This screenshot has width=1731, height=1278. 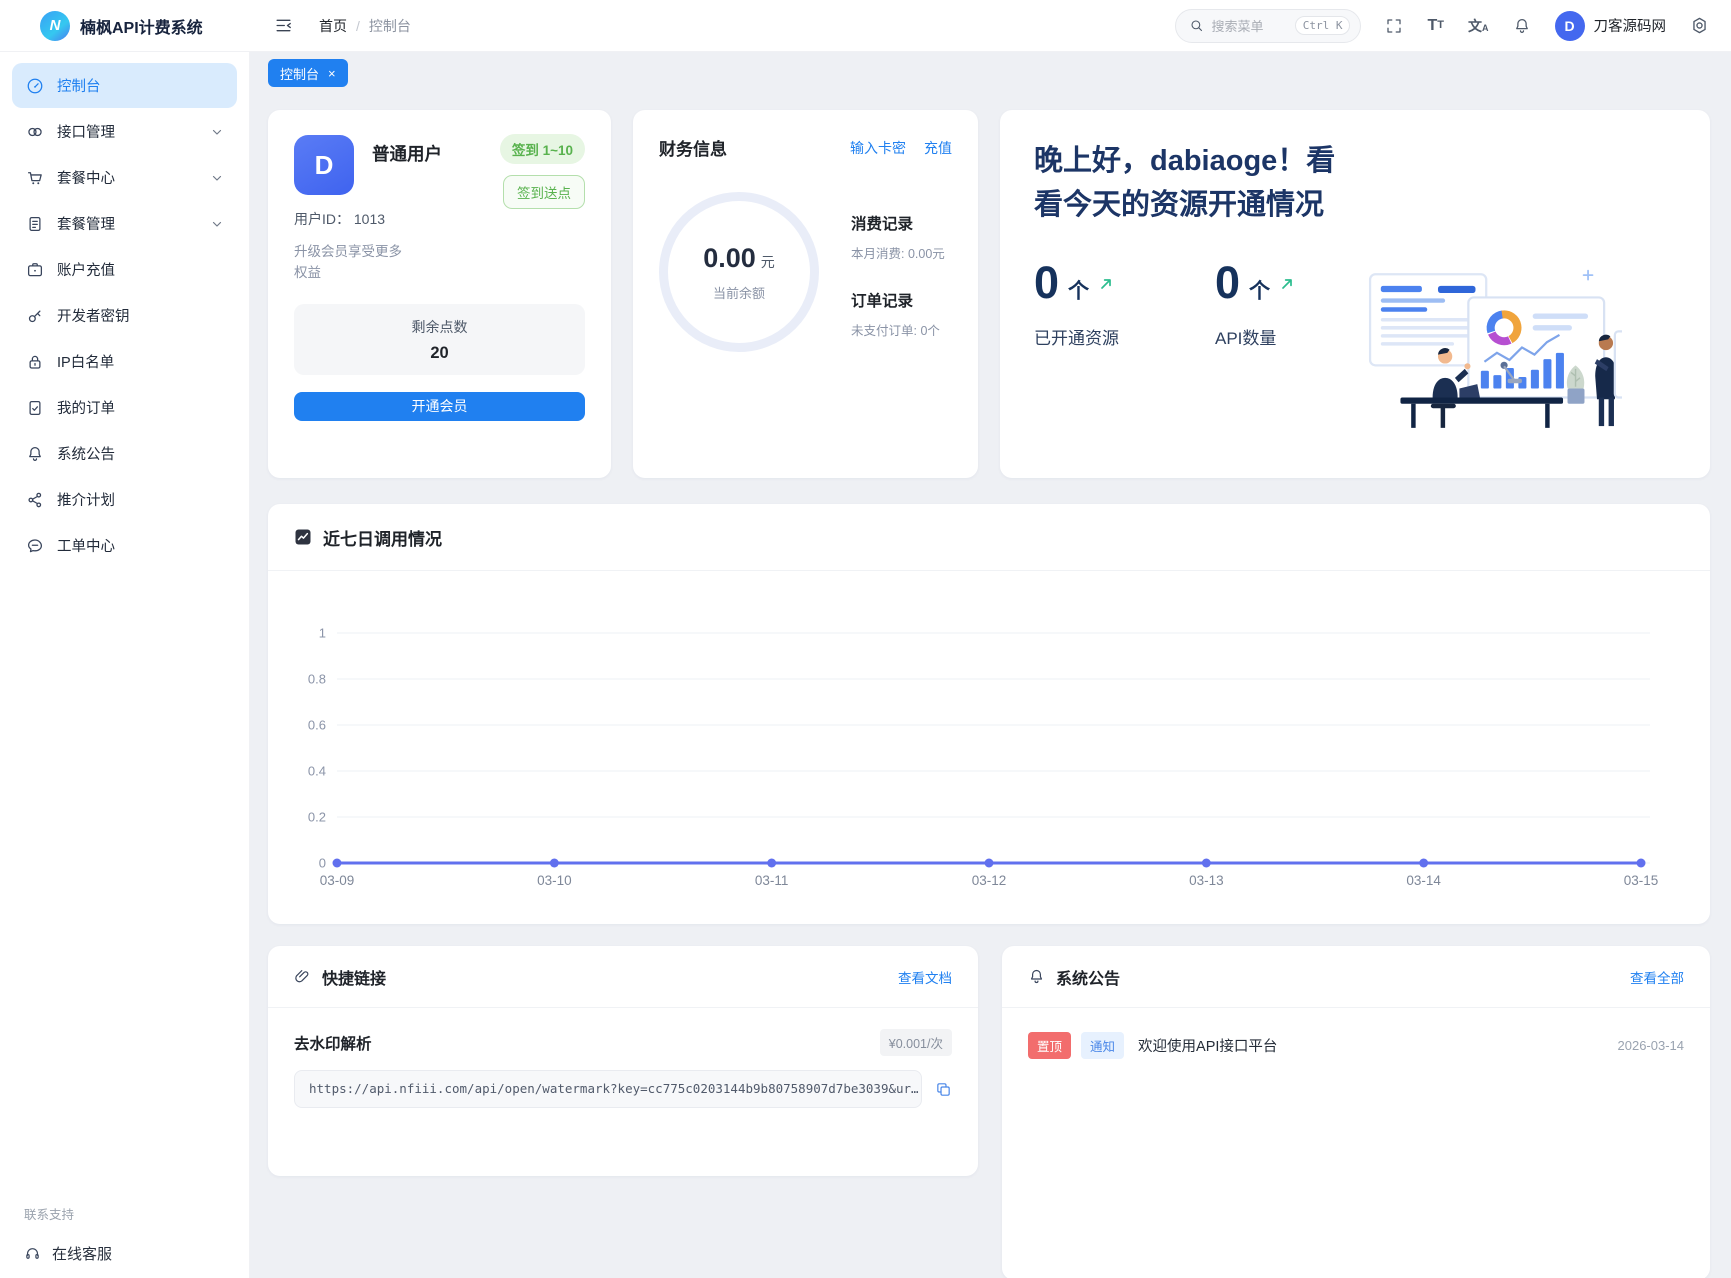 I want to click on points-label: 剩余点数, so click(x=439, y=326).